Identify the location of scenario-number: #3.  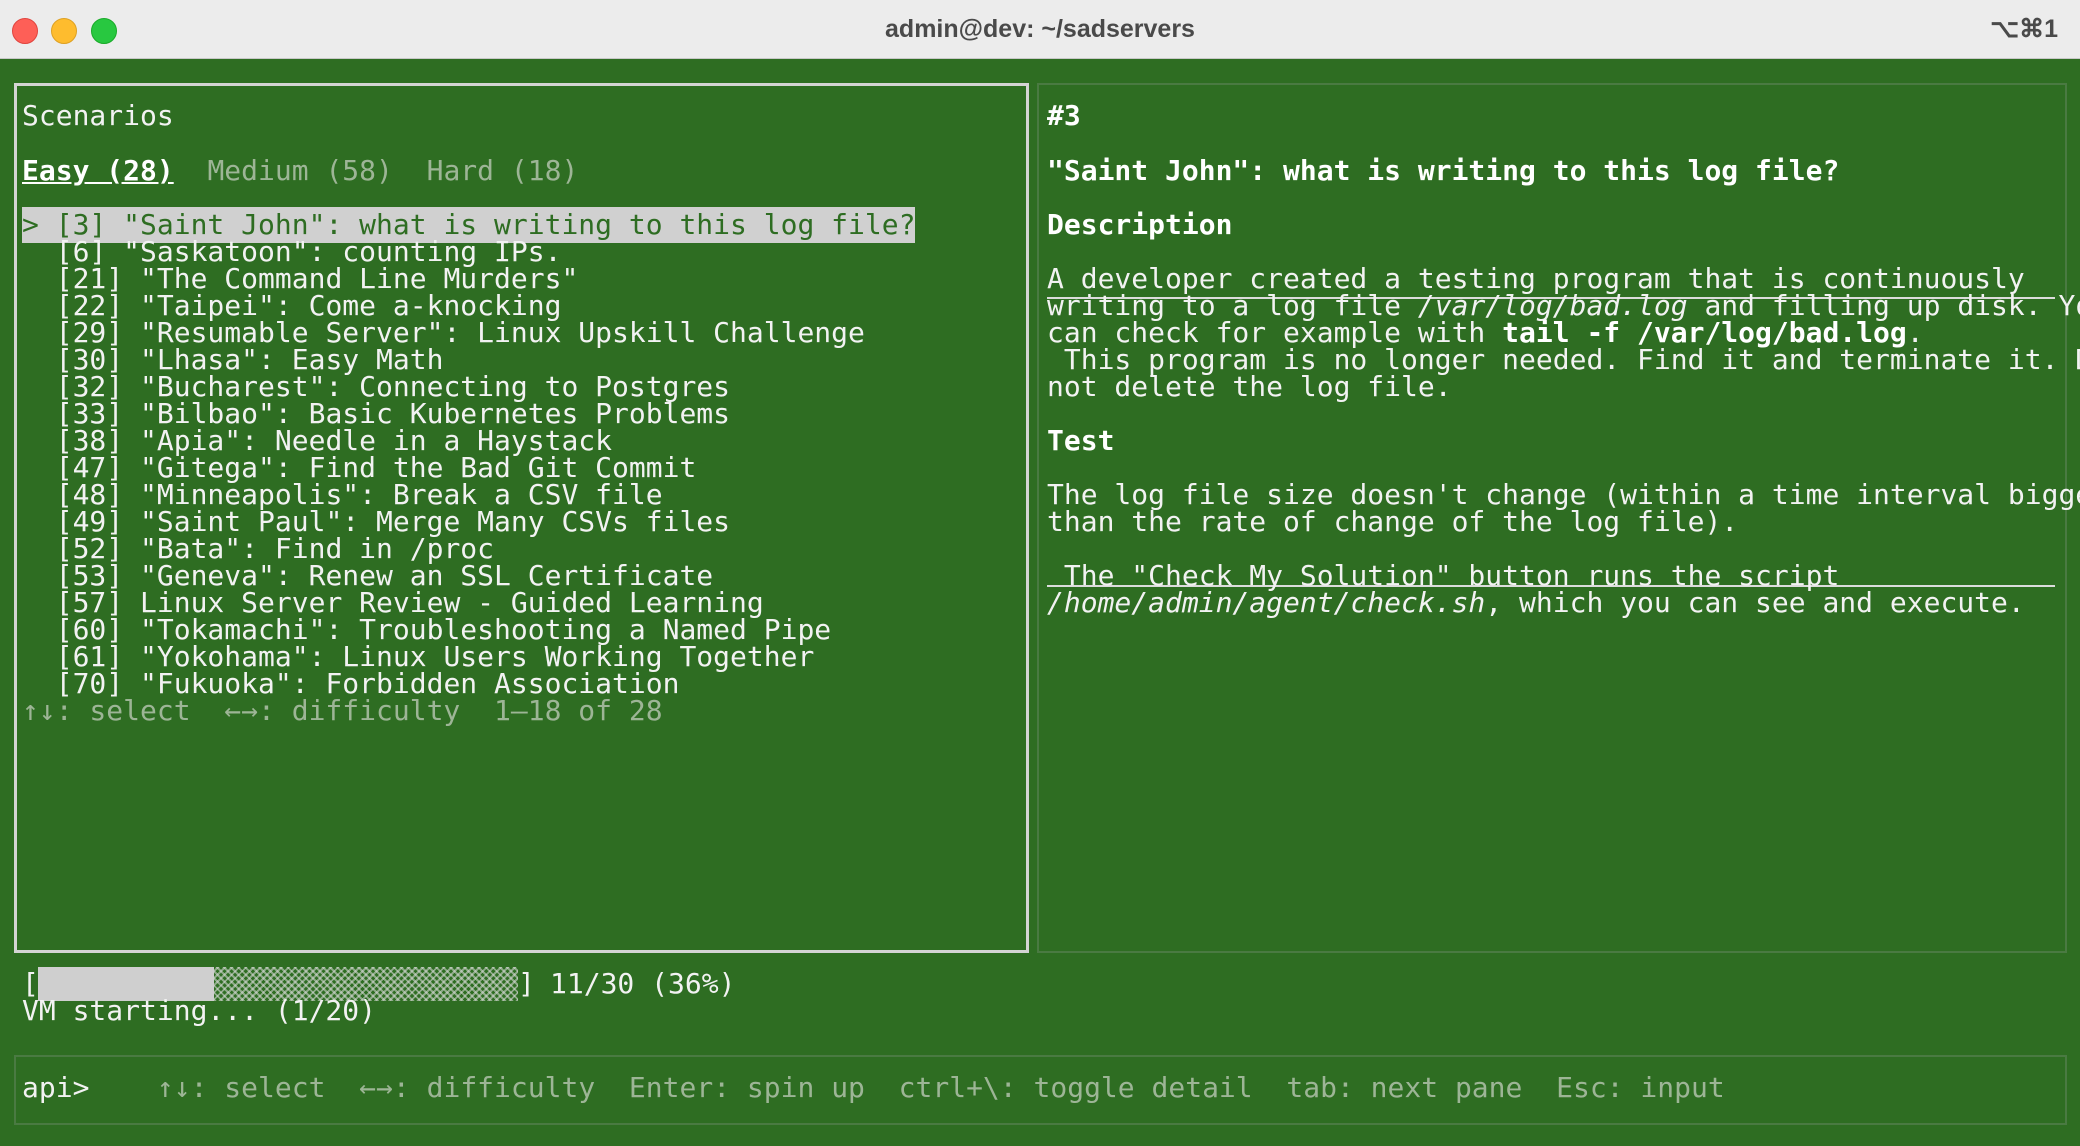
(1064, 115).